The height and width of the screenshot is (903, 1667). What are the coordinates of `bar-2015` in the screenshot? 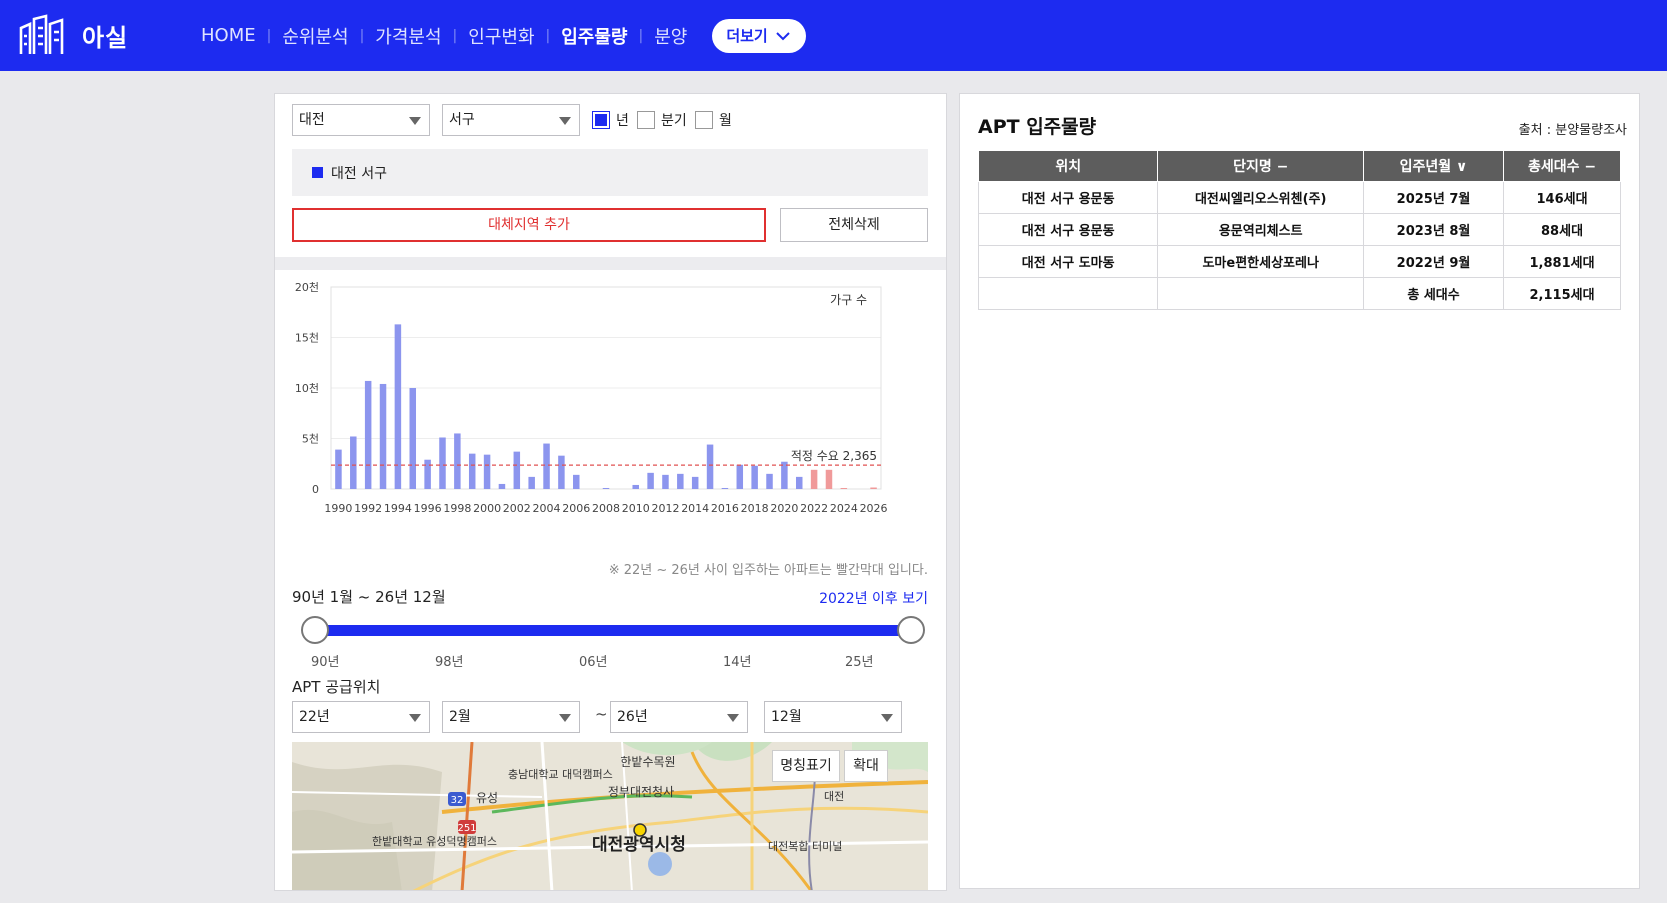 It's located at (710, 466).